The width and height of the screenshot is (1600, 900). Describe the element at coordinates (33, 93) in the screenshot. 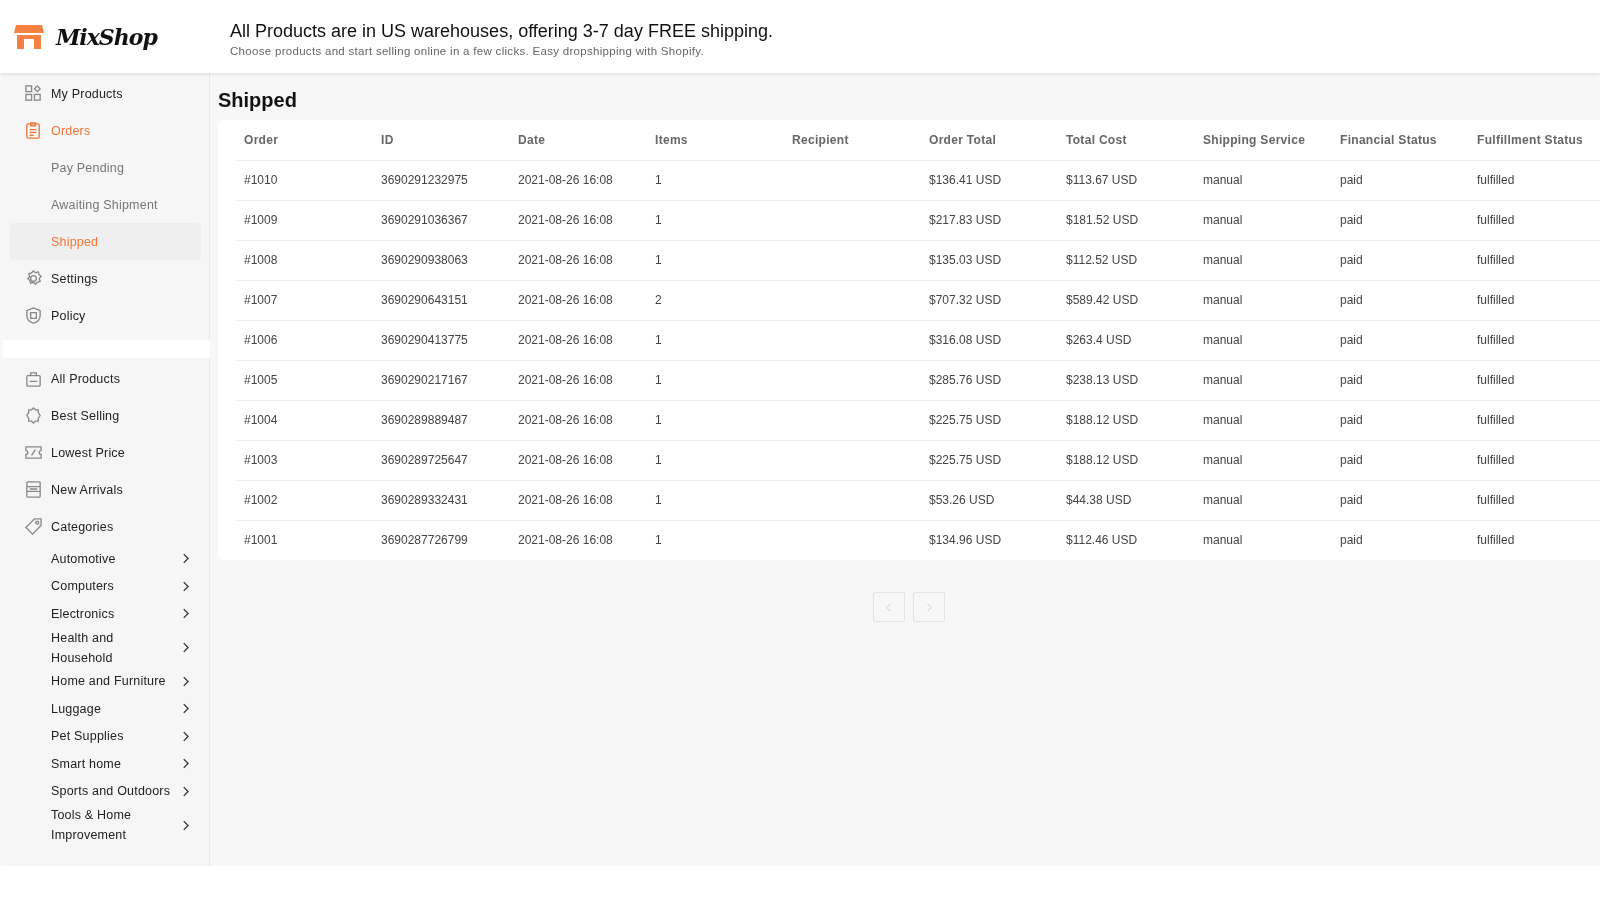

I see `grid-icon` at that location.